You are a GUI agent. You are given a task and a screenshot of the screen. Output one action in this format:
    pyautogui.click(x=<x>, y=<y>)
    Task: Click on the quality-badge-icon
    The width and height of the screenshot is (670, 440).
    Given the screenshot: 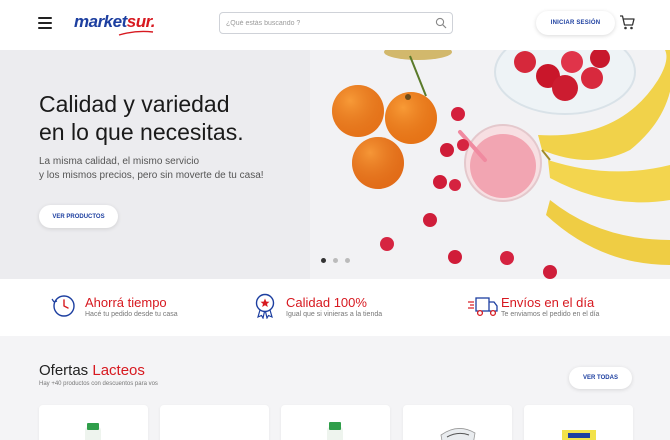 What is the action you would take?
    pyautogui.click(x=265, y=306)
    